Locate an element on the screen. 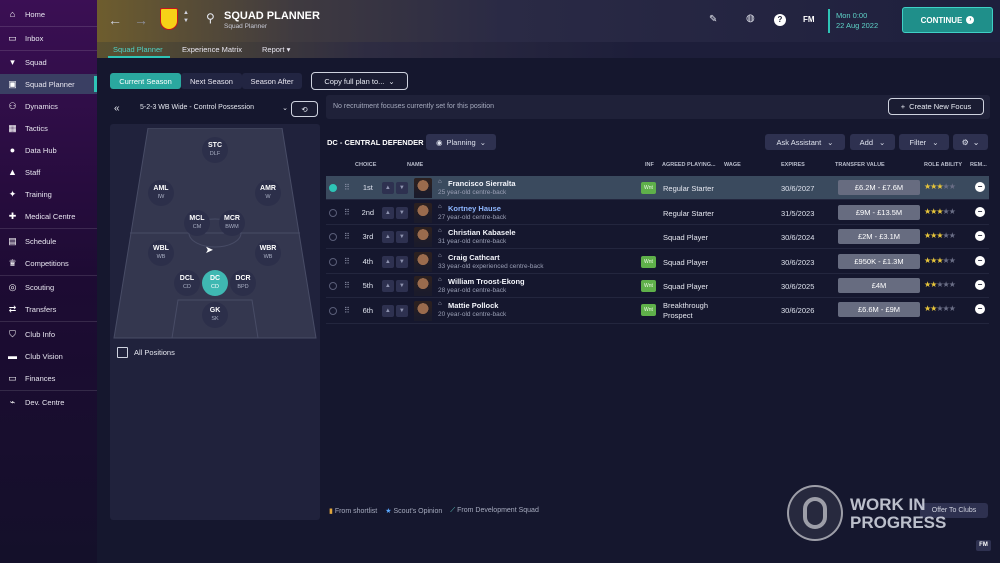  formation-select: 5-2-3 WB Wide - Control Possession ⌄ is located at coordinates (214, 108).